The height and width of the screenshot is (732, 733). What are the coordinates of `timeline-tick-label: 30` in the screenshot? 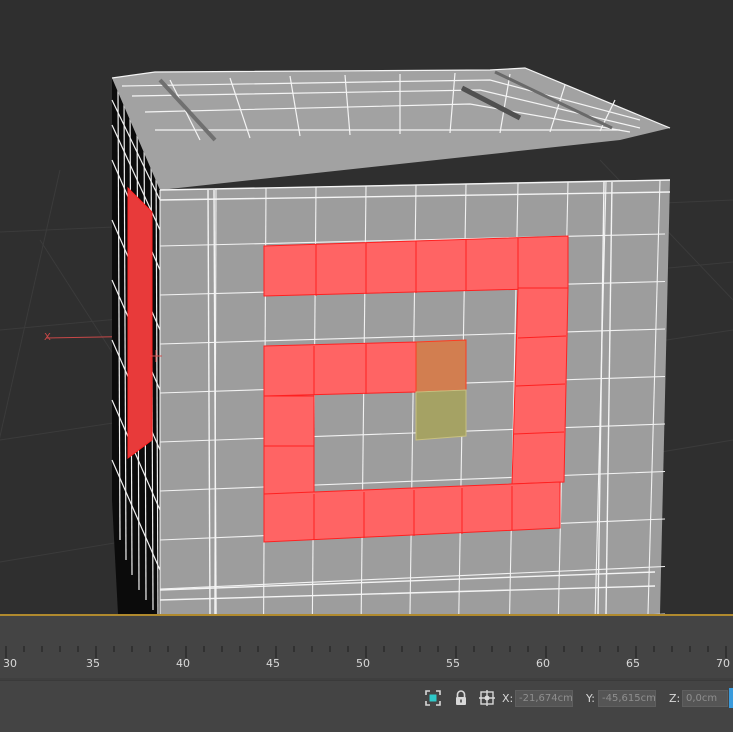 It's located at (10, 663).